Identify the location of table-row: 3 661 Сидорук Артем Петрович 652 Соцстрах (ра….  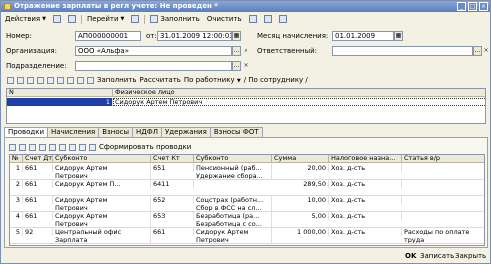
(247, 204).